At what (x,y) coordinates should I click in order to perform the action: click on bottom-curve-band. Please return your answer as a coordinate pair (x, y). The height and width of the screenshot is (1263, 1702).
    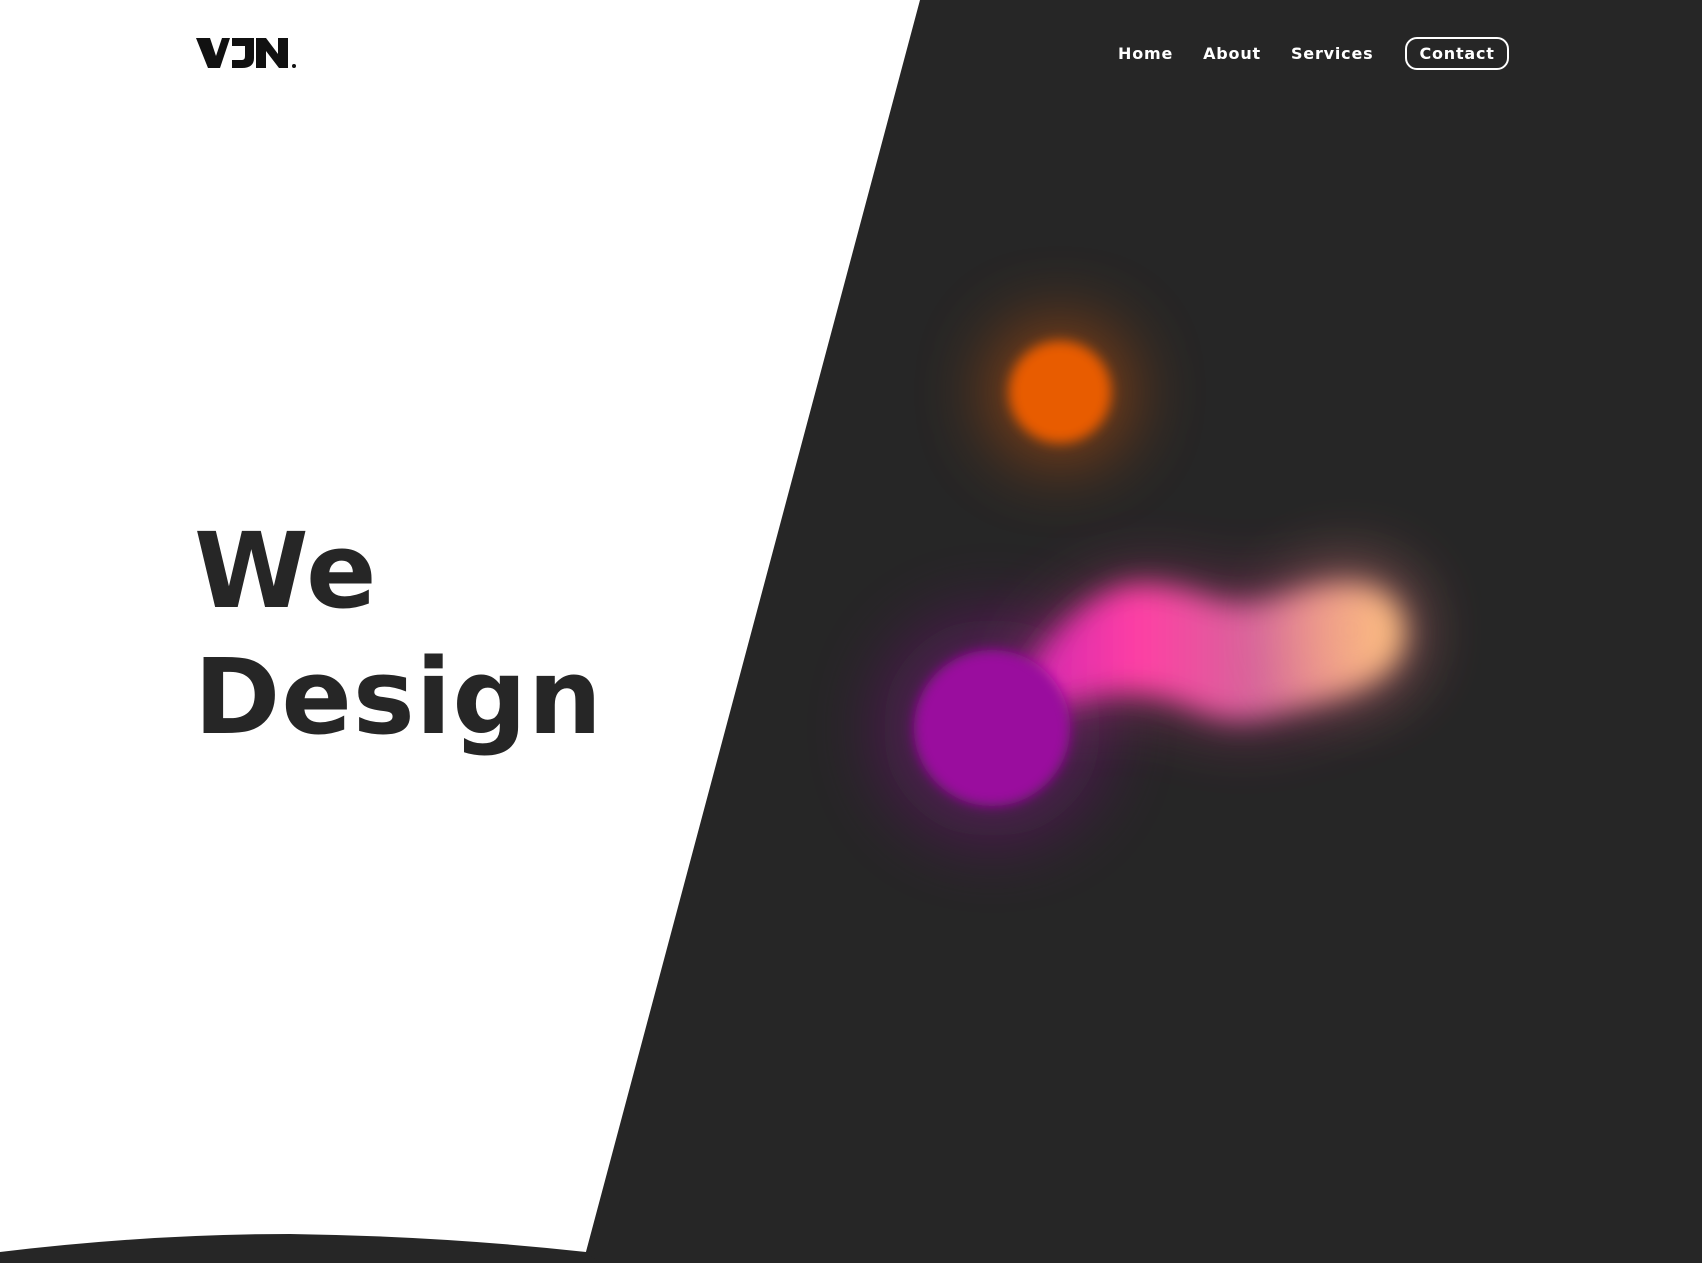
    Looking at the image, I should click on (300, 1248).